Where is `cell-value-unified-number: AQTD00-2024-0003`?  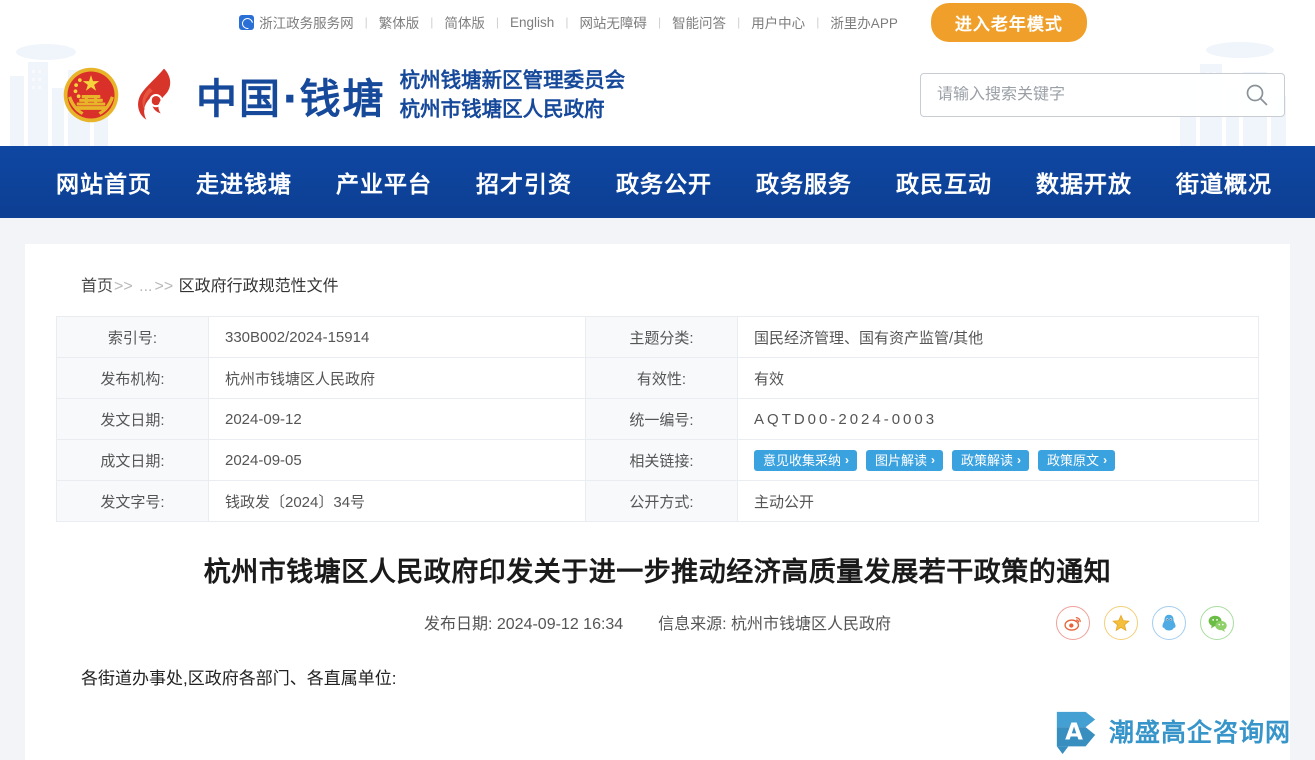 cell-value-unified-number: AQTD00-2024-0003 is located at coordinates (998, 419).